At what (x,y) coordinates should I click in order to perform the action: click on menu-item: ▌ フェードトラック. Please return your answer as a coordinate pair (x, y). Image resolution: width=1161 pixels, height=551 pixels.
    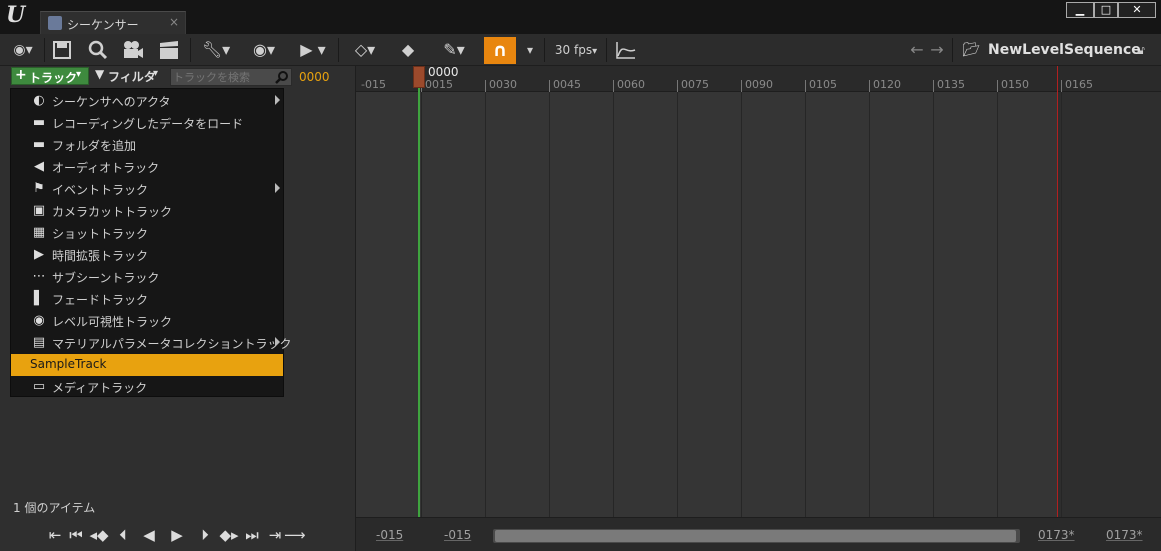
    Looking at the image, I should click on (147, 299).